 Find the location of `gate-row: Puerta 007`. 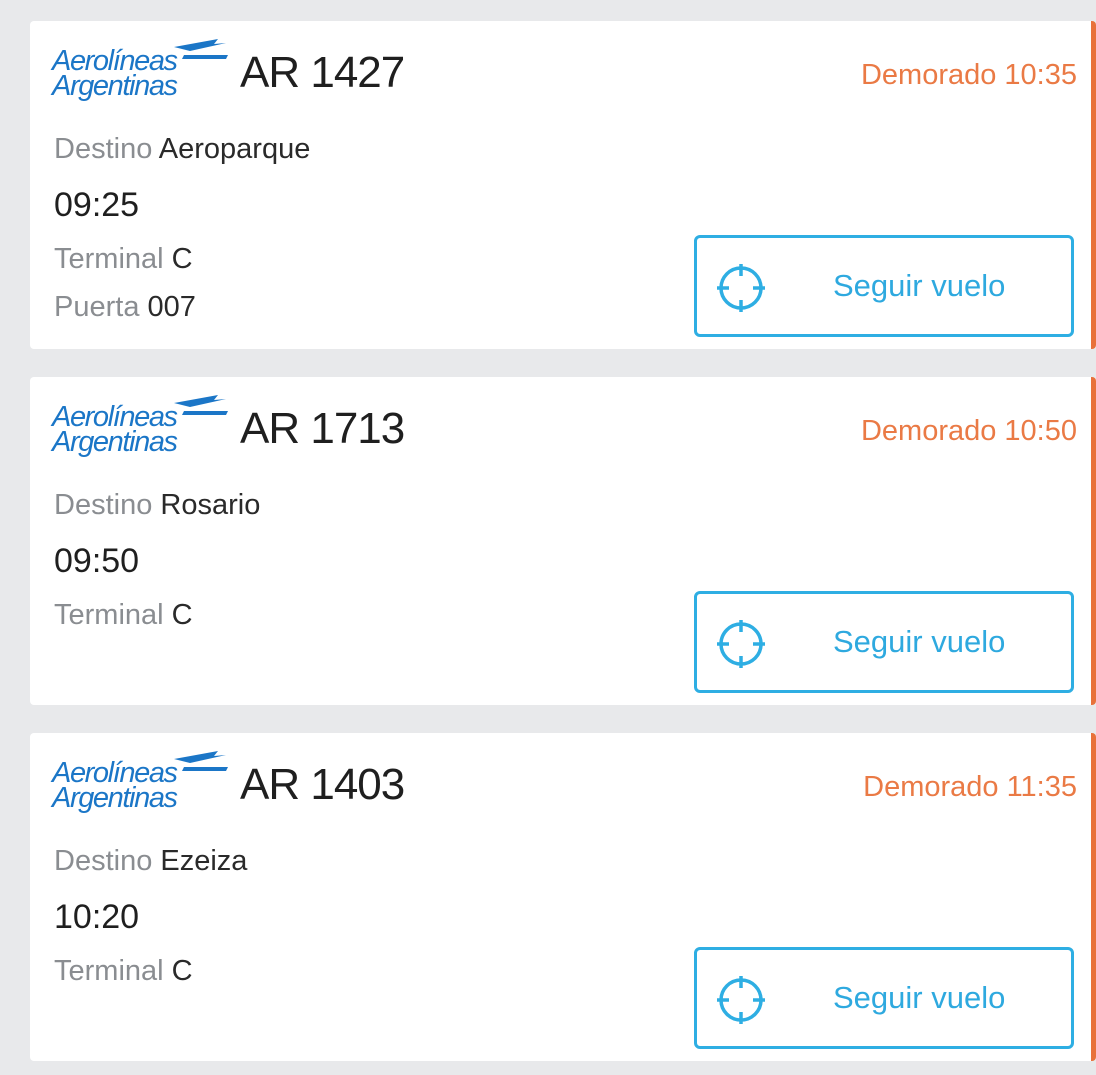

gate-row: Puerta 007 is located at coordinates (125, 307).